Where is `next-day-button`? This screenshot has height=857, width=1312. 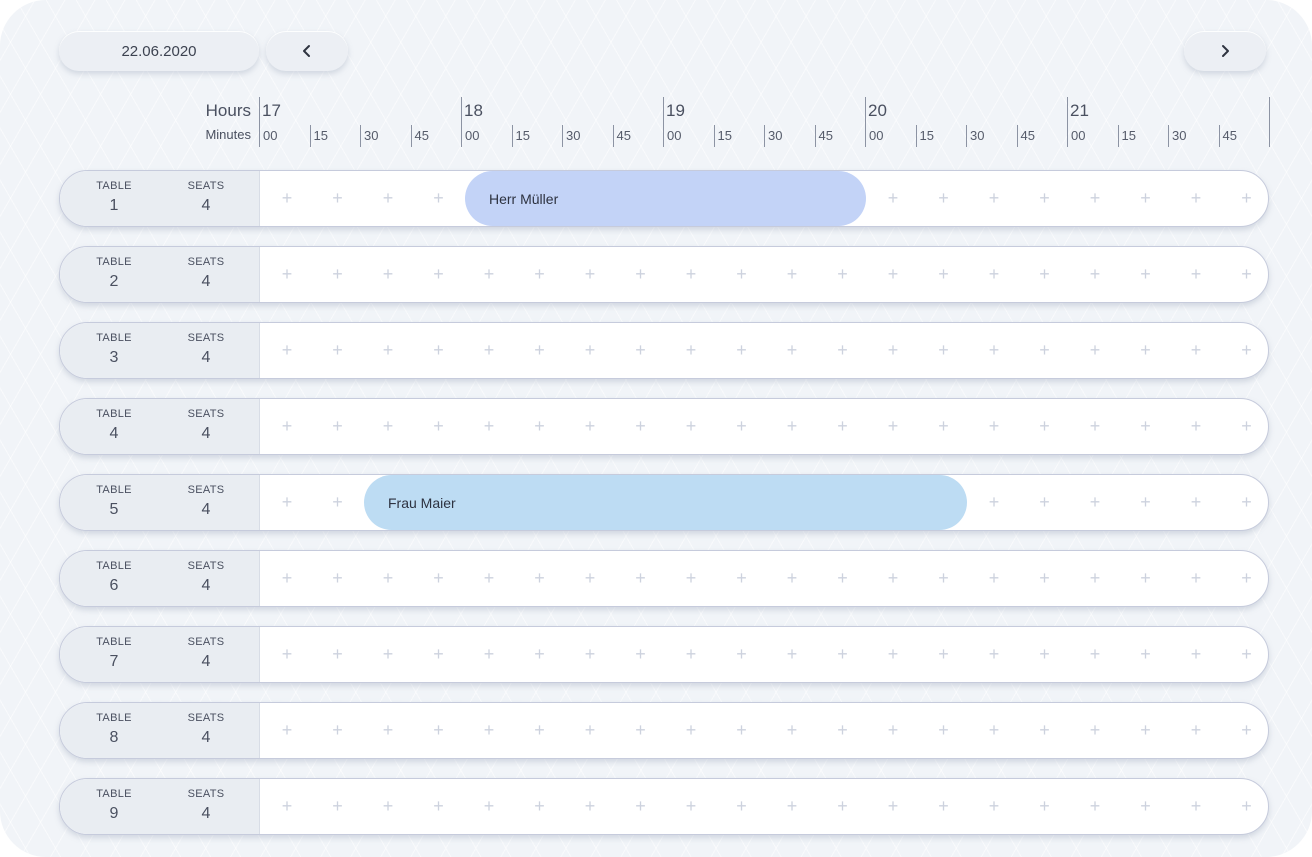
next-day-button is located at coordinates (1225, 51).